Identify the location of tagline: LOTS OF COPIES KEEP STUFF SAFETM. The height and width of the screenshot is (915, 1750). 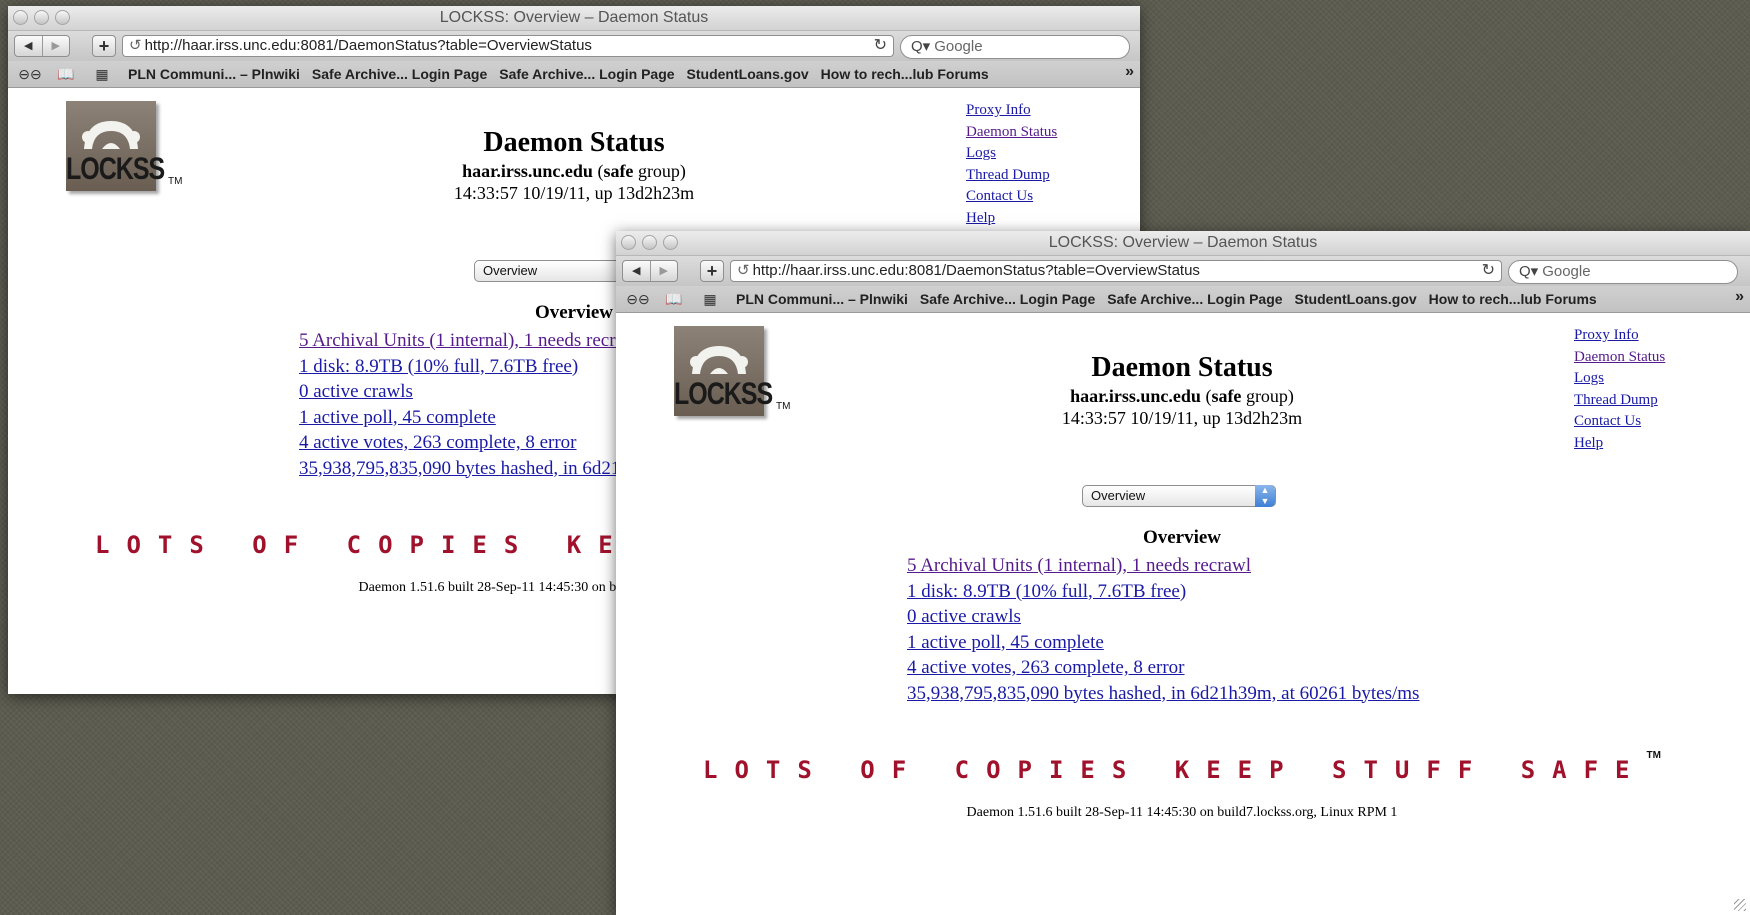
(1182, 767).